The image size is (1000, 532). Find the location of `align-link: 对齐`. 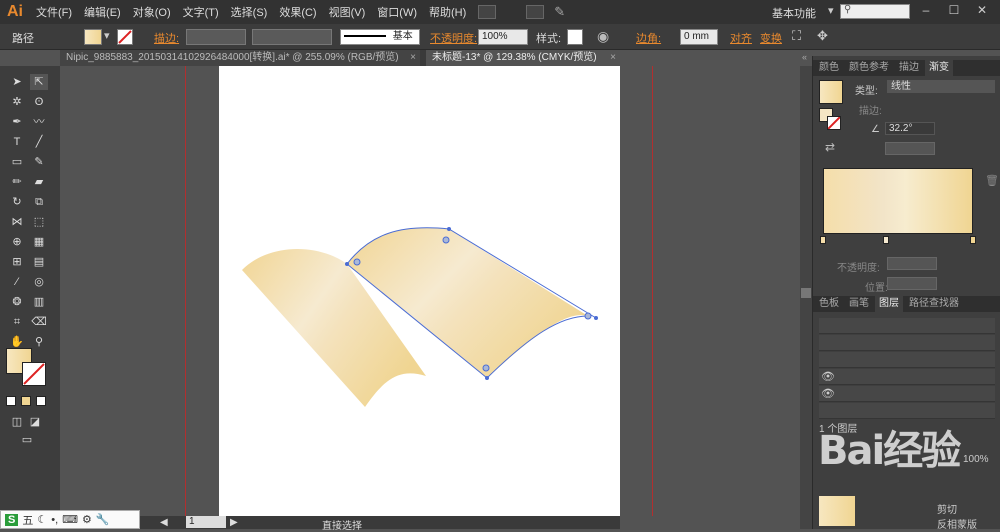

align-link: 对齐 is located at coordinates (741, 38).